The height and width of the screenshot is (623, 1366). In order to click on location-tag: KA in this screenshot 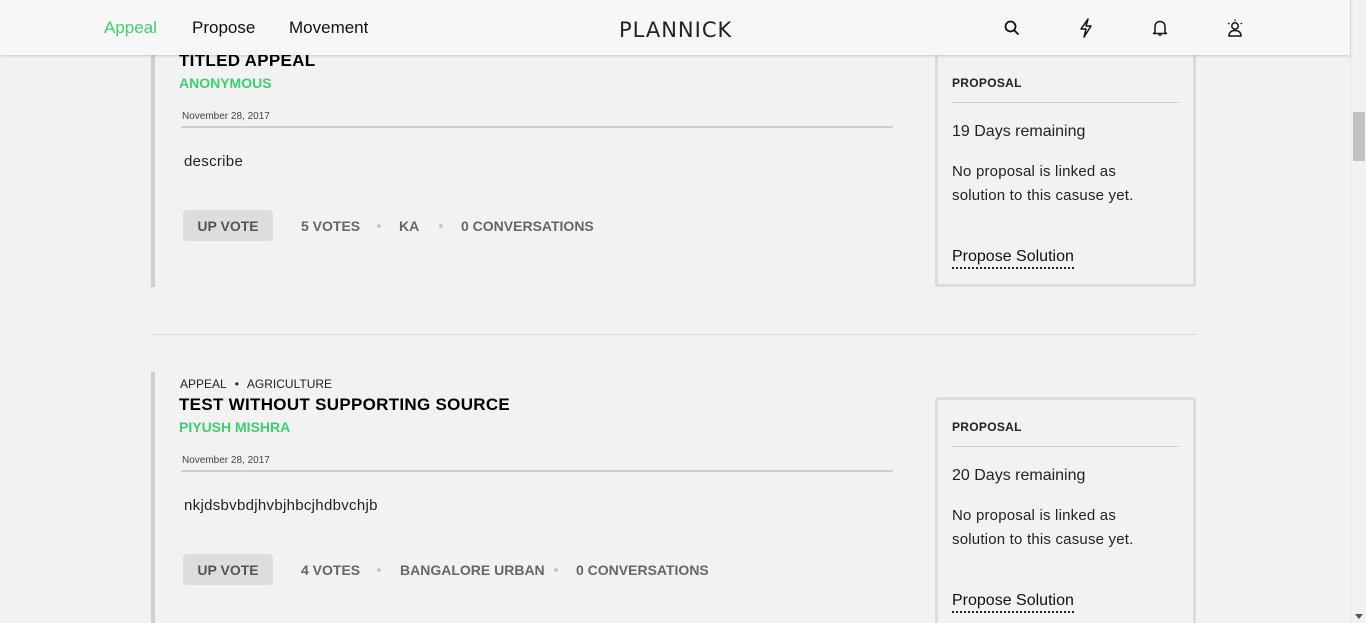, I will do `click(409, 226)`.